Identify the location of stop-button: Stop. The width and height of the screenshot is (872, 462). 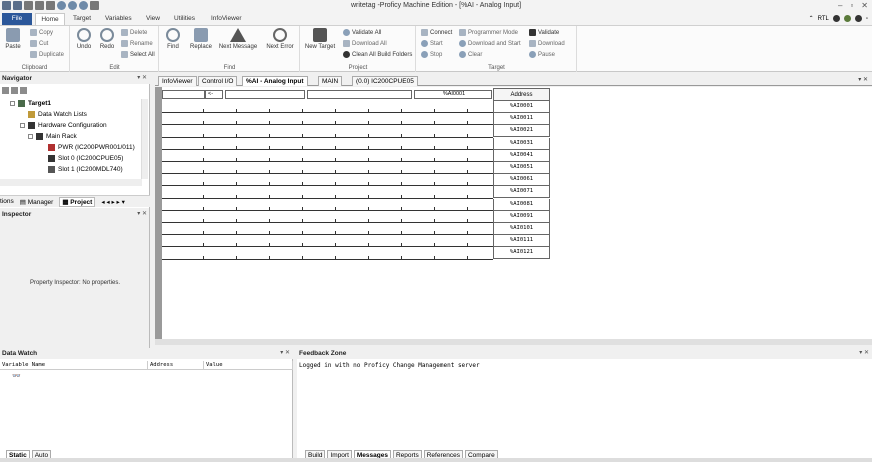
(431, 54).